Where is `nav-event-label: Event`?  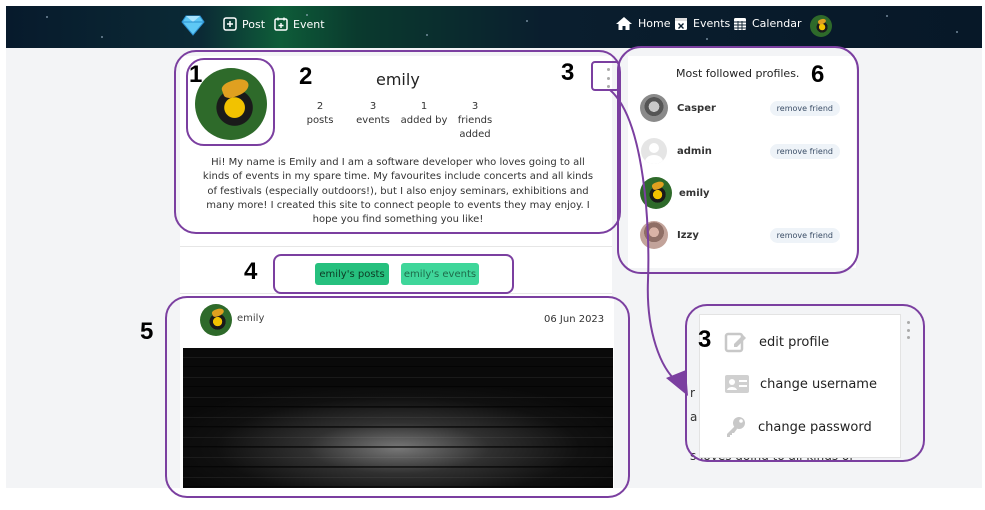 nav-event-label: Event is located at coordinates (309, 24).